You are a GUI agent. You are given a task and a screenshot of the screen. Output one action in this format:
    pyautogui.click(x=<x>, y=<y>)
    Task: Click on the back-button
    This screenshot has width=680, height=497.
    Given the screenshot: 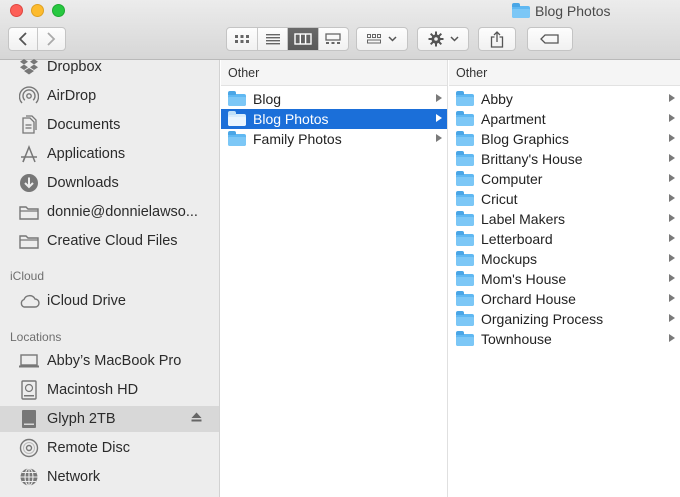 What is the action you would take?
    pyautogui.click(x=23, y=39)
    